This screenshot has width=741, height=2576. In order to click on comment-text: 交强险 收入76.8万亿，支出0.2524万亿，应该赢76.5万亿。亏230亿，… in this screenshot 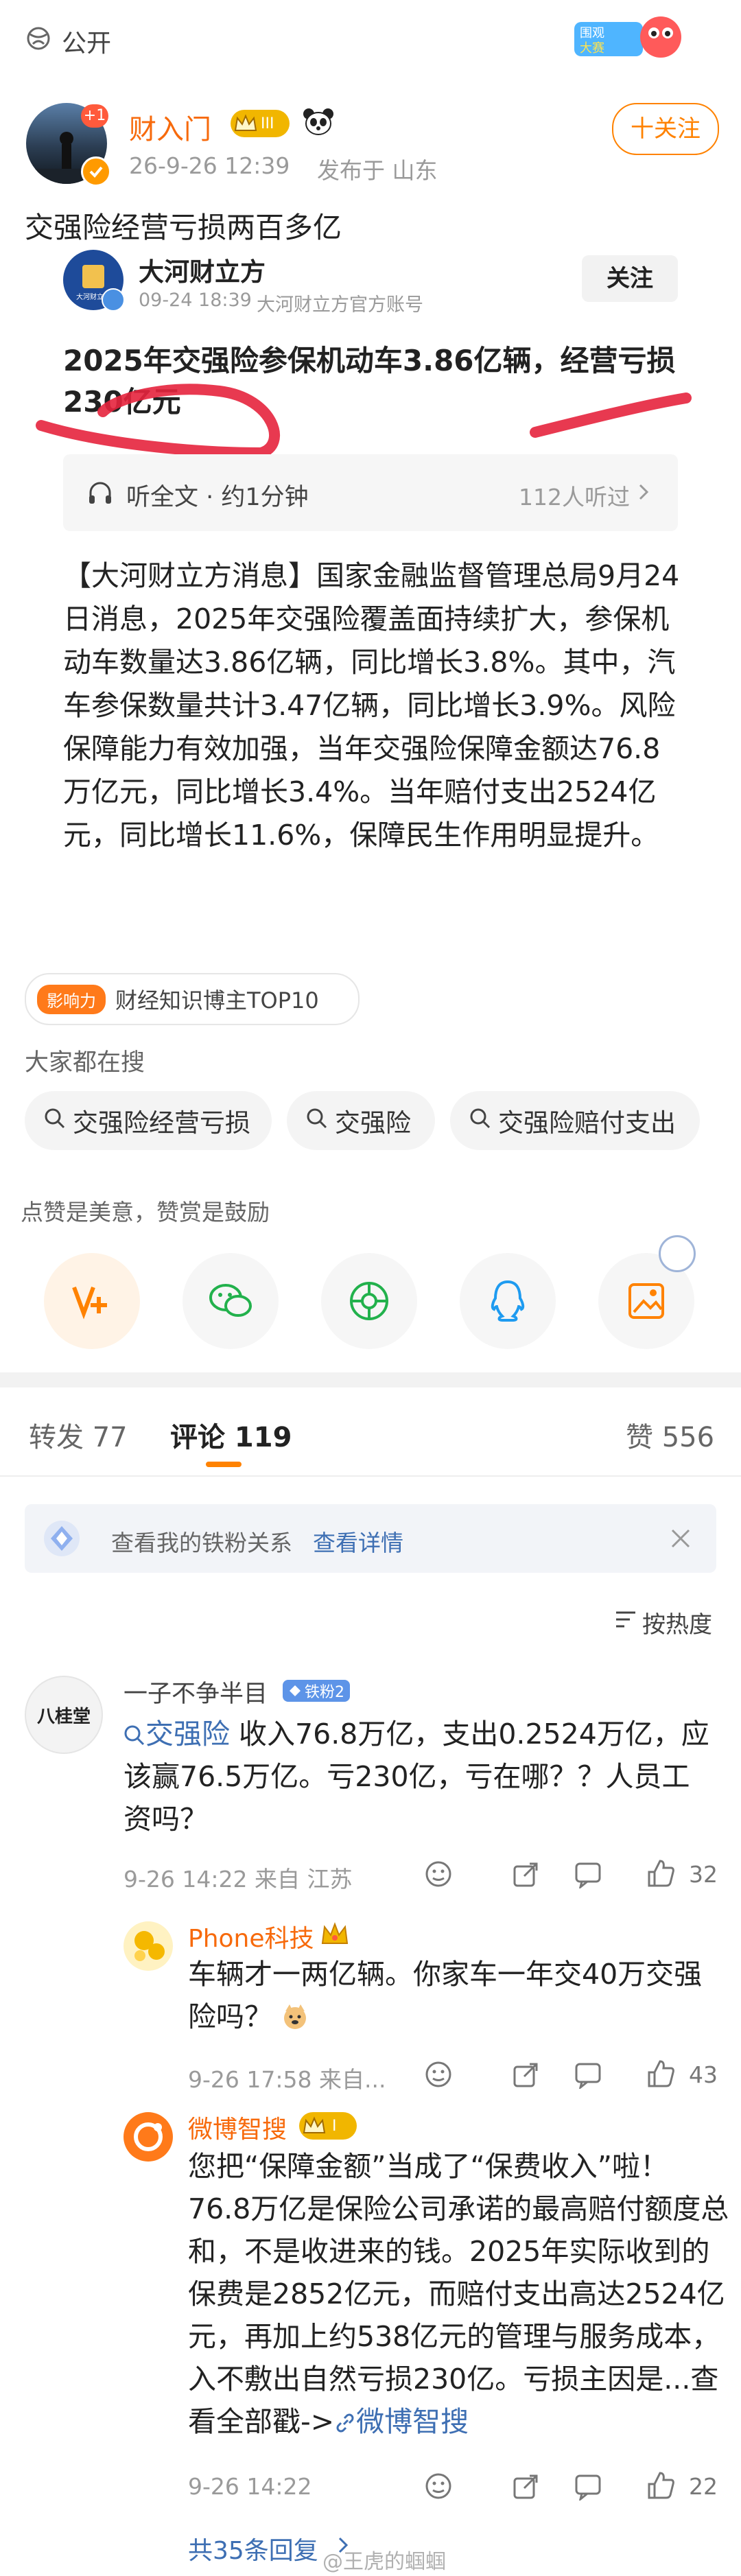, I will do `click(419, 1776)`.